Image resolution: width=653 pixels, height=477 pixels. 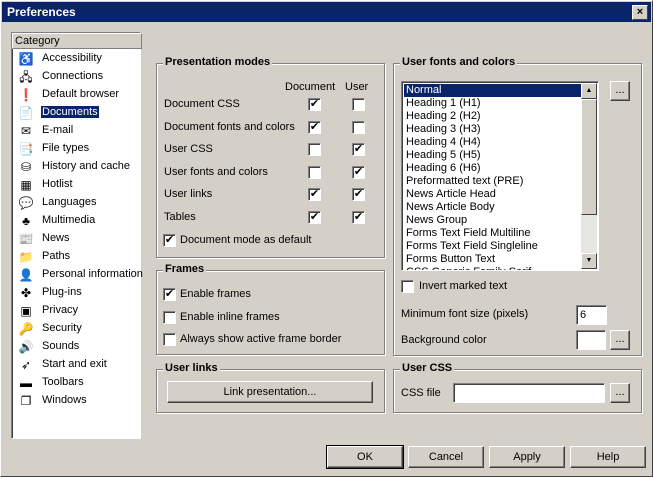 I want to click on css-file-label: CSS file, so click(x=421, y=393).